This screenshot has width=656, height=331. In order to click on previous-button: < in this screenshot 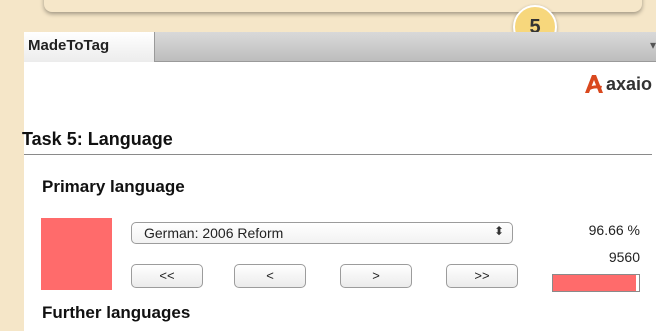, I will do `click(270, 276)`.